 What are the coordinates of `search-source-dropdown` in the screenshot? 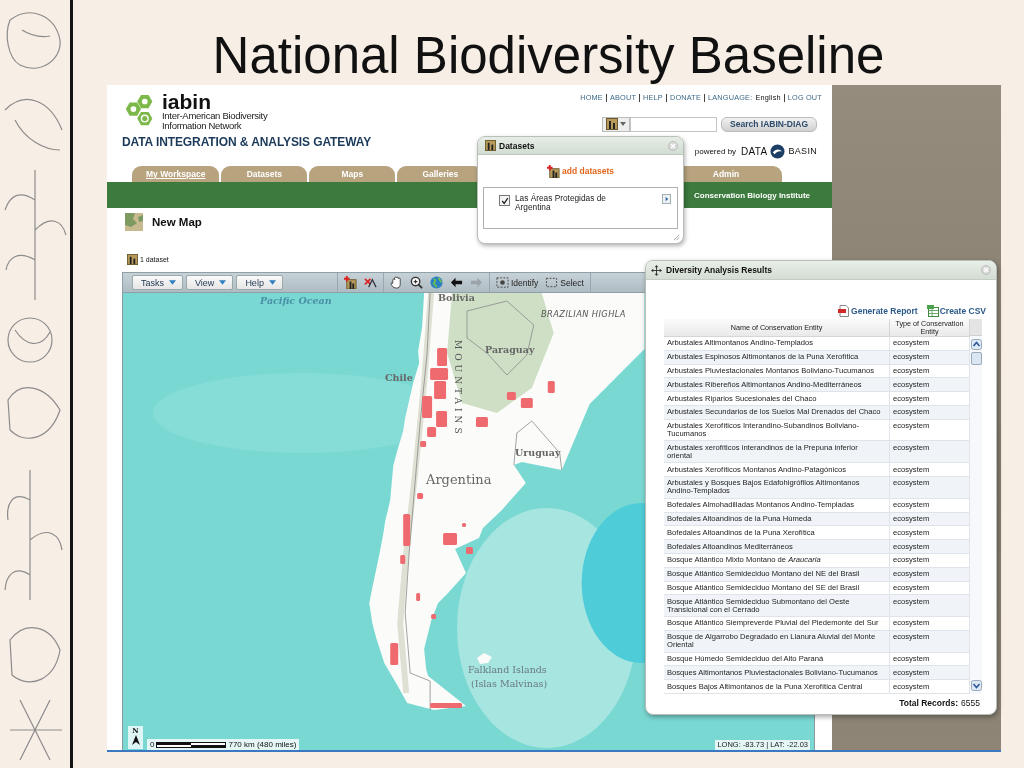 It's located at (616, 124).